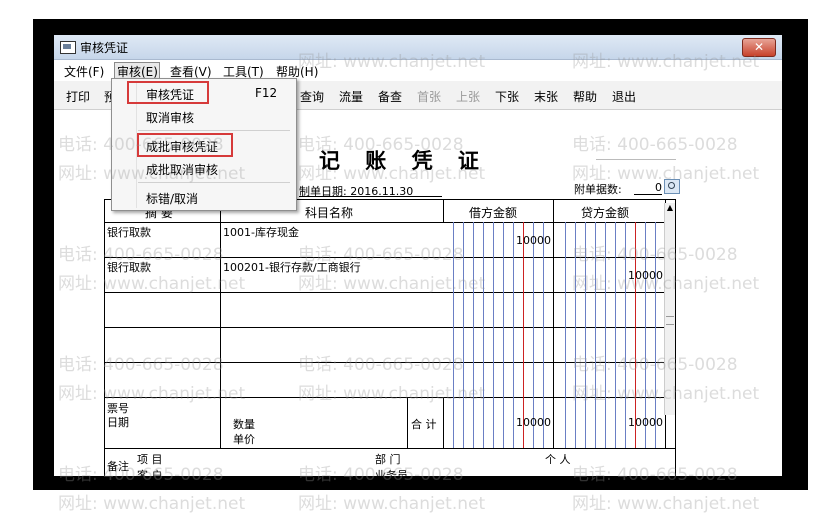  Describe the element at coordinates (150, 472) in the screenshot. I see `customer-label: 客 户` at that location.